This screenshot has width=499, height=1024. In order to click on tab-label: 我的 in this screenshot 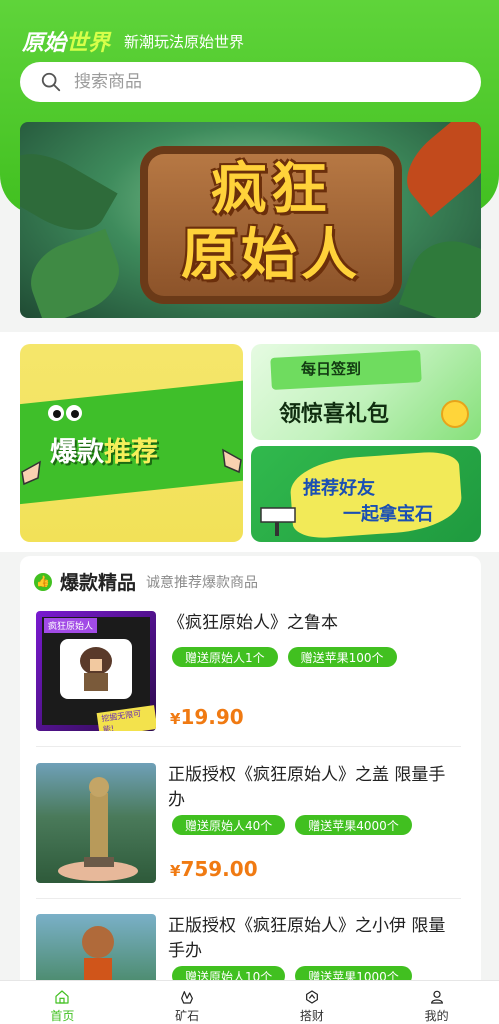, I will do `click(436, 1016)`.